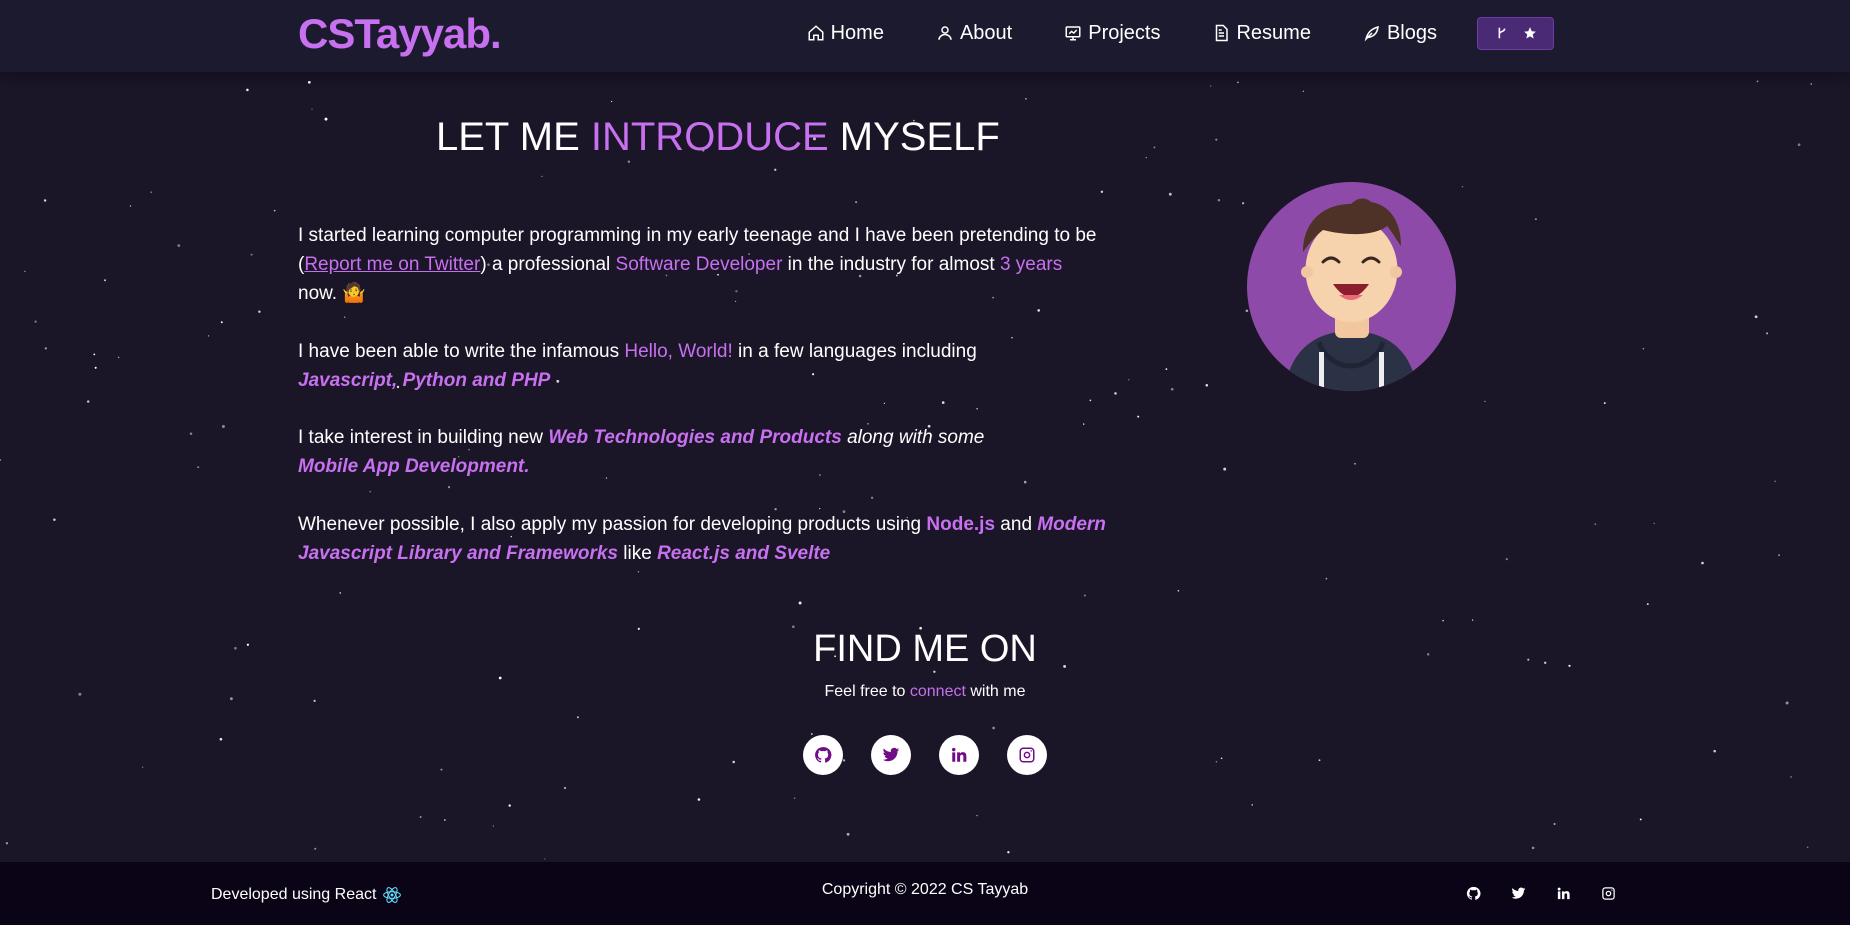 The width and height of the screenshot is (1850, 925). I want to click on nav-item-about: About, so click(974, 33).